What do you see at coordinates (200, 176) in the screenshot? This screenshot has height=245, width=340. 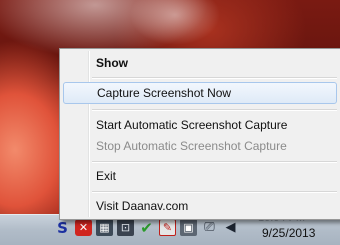 I see `menu-item-exit: Exit` at bounding box center [200, 176].